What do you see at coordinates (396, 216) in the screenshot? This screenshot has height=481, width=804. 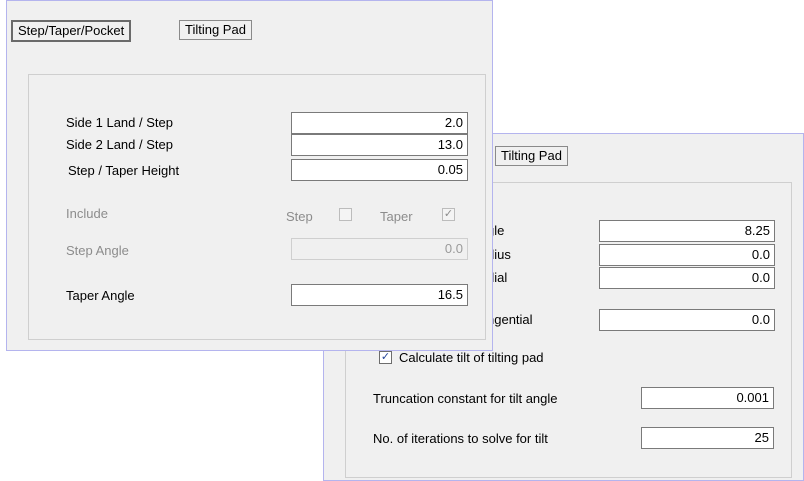 I see `include-taper-label: Taper` at bounding box center [396, 216].